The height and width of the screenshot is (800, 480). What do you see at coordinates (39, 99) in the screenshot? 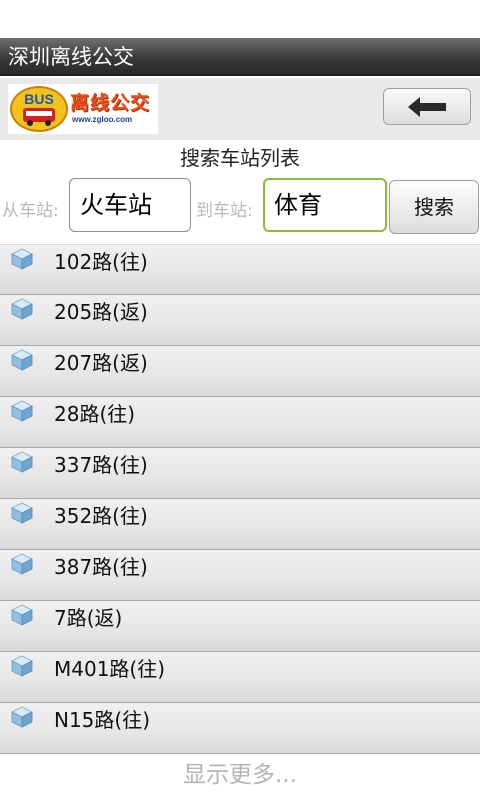
I see `logo-bus-text: BUS` at bounding box center [39, 99].